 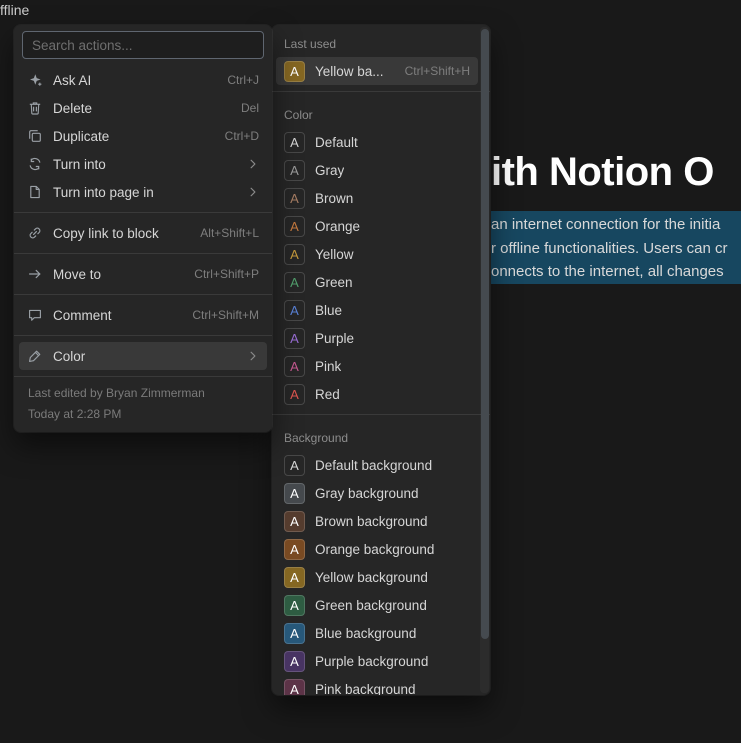 What do you see at coordinates (35, 192) in the screenshot?
I see `page-icon` at bounding box center [35, 192].